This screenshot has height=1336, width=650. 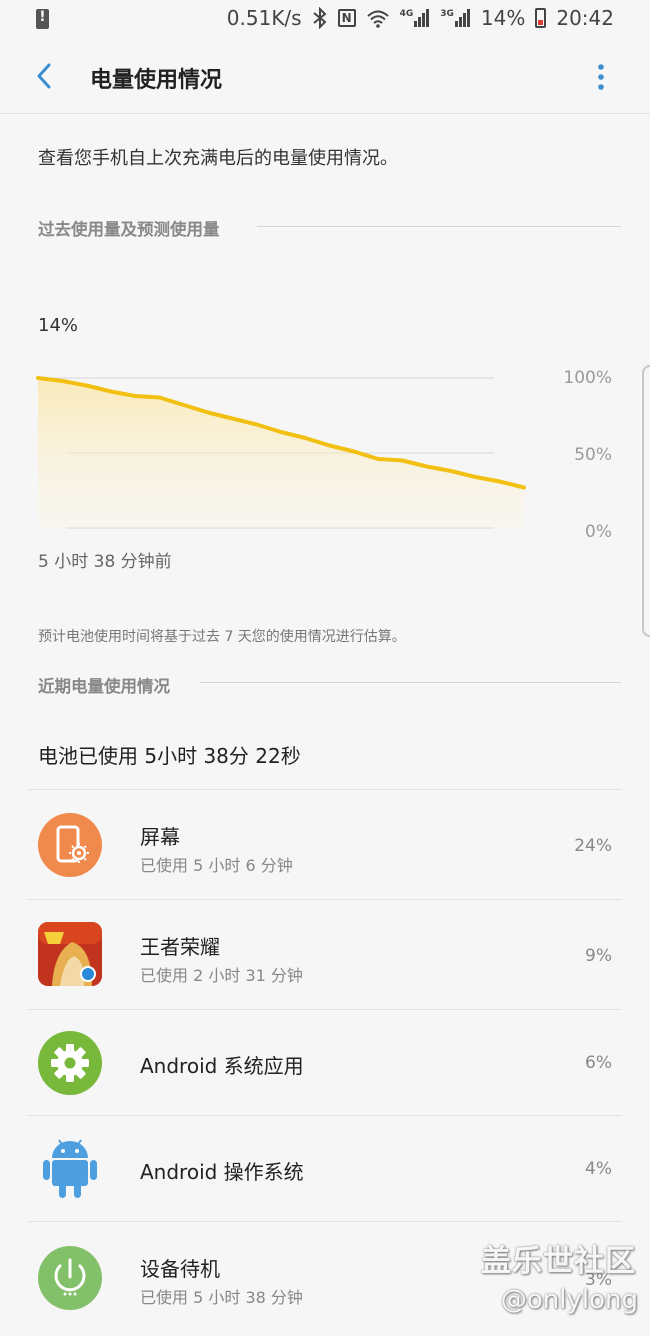 I want to click on chevron-left-icon, so click(x=44, y=76).